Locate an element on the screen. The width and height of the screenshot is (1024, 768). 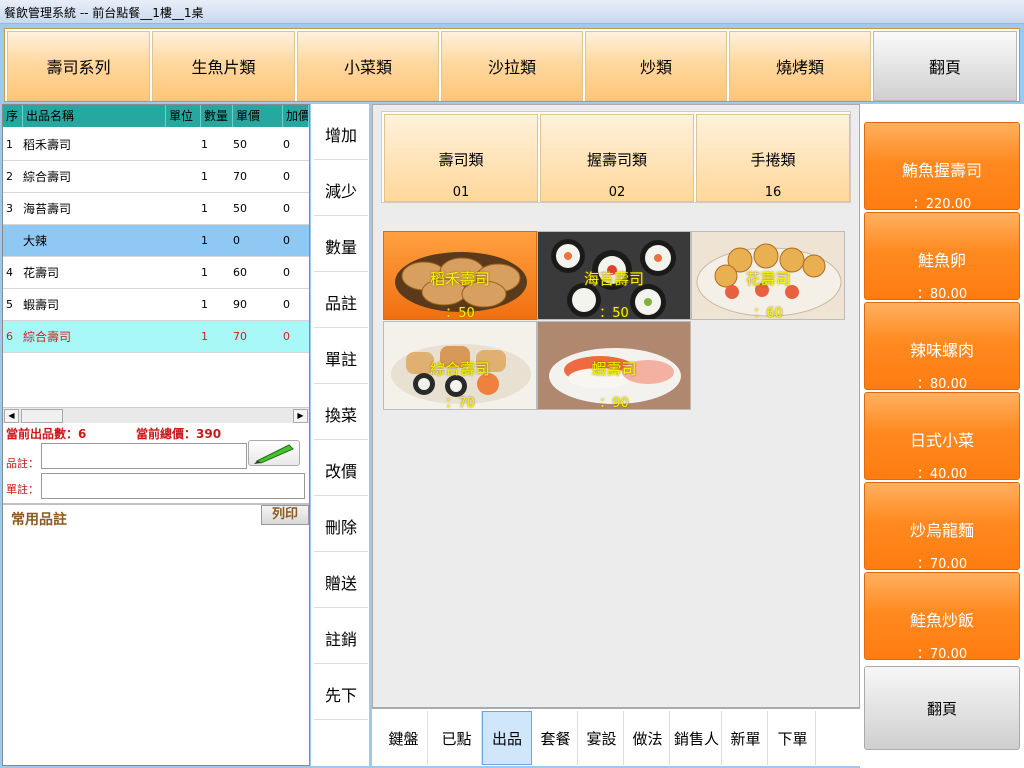
function-tabs: 鍵盤 已點 出品 套餐 宴設 做法 銷售人 新單 下單 is located at coordinates (616, 737).